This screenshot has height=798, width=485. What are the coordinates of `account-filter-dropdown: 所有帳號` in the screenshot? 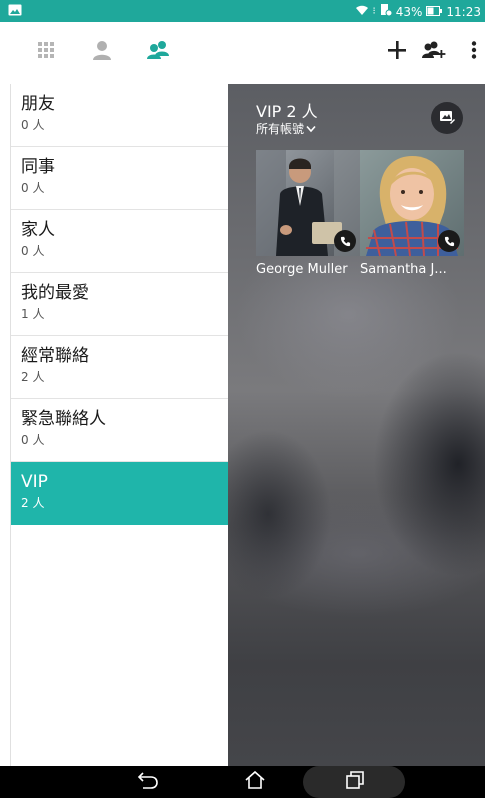 It's located at (286, 128).